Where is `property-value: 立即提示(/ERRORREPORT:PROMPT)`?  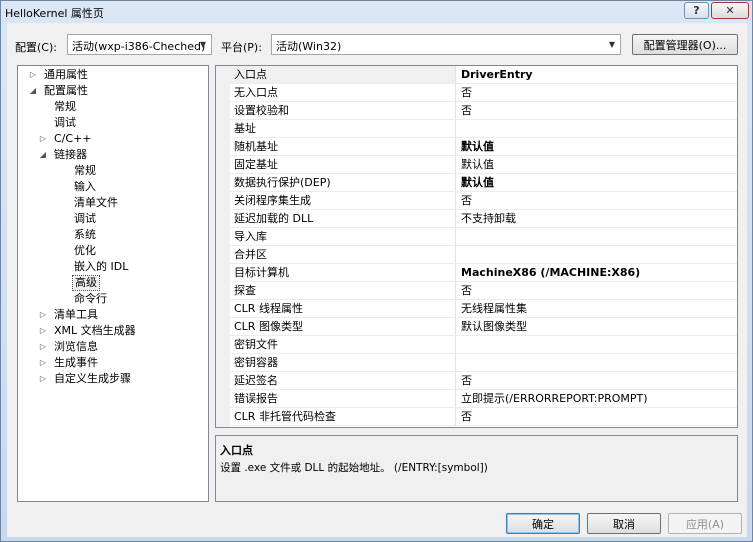
property-value: 立即提示(/ERRORREPORT:PROMPT) is located at coordinates (597, 398).